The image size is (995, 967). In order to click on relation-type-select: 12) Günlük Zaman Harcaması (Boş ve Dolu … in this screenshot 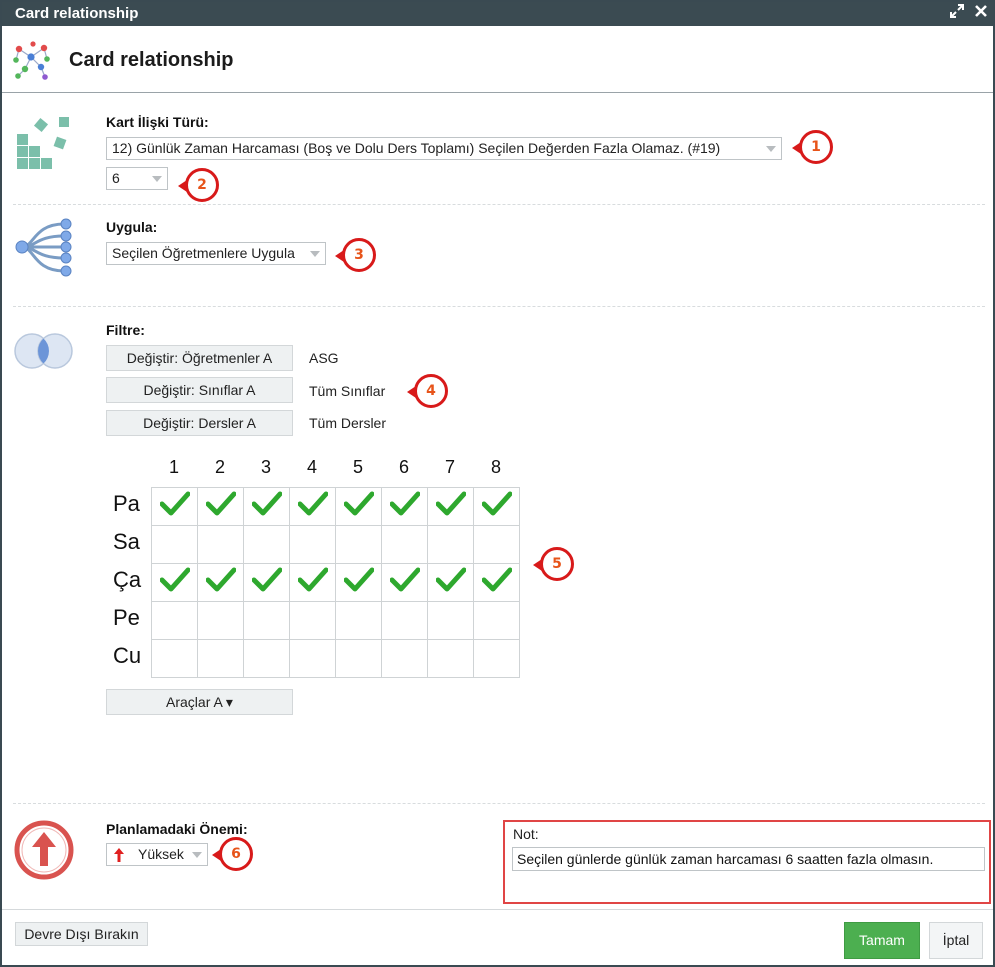, I will do `click(444, 148)`.